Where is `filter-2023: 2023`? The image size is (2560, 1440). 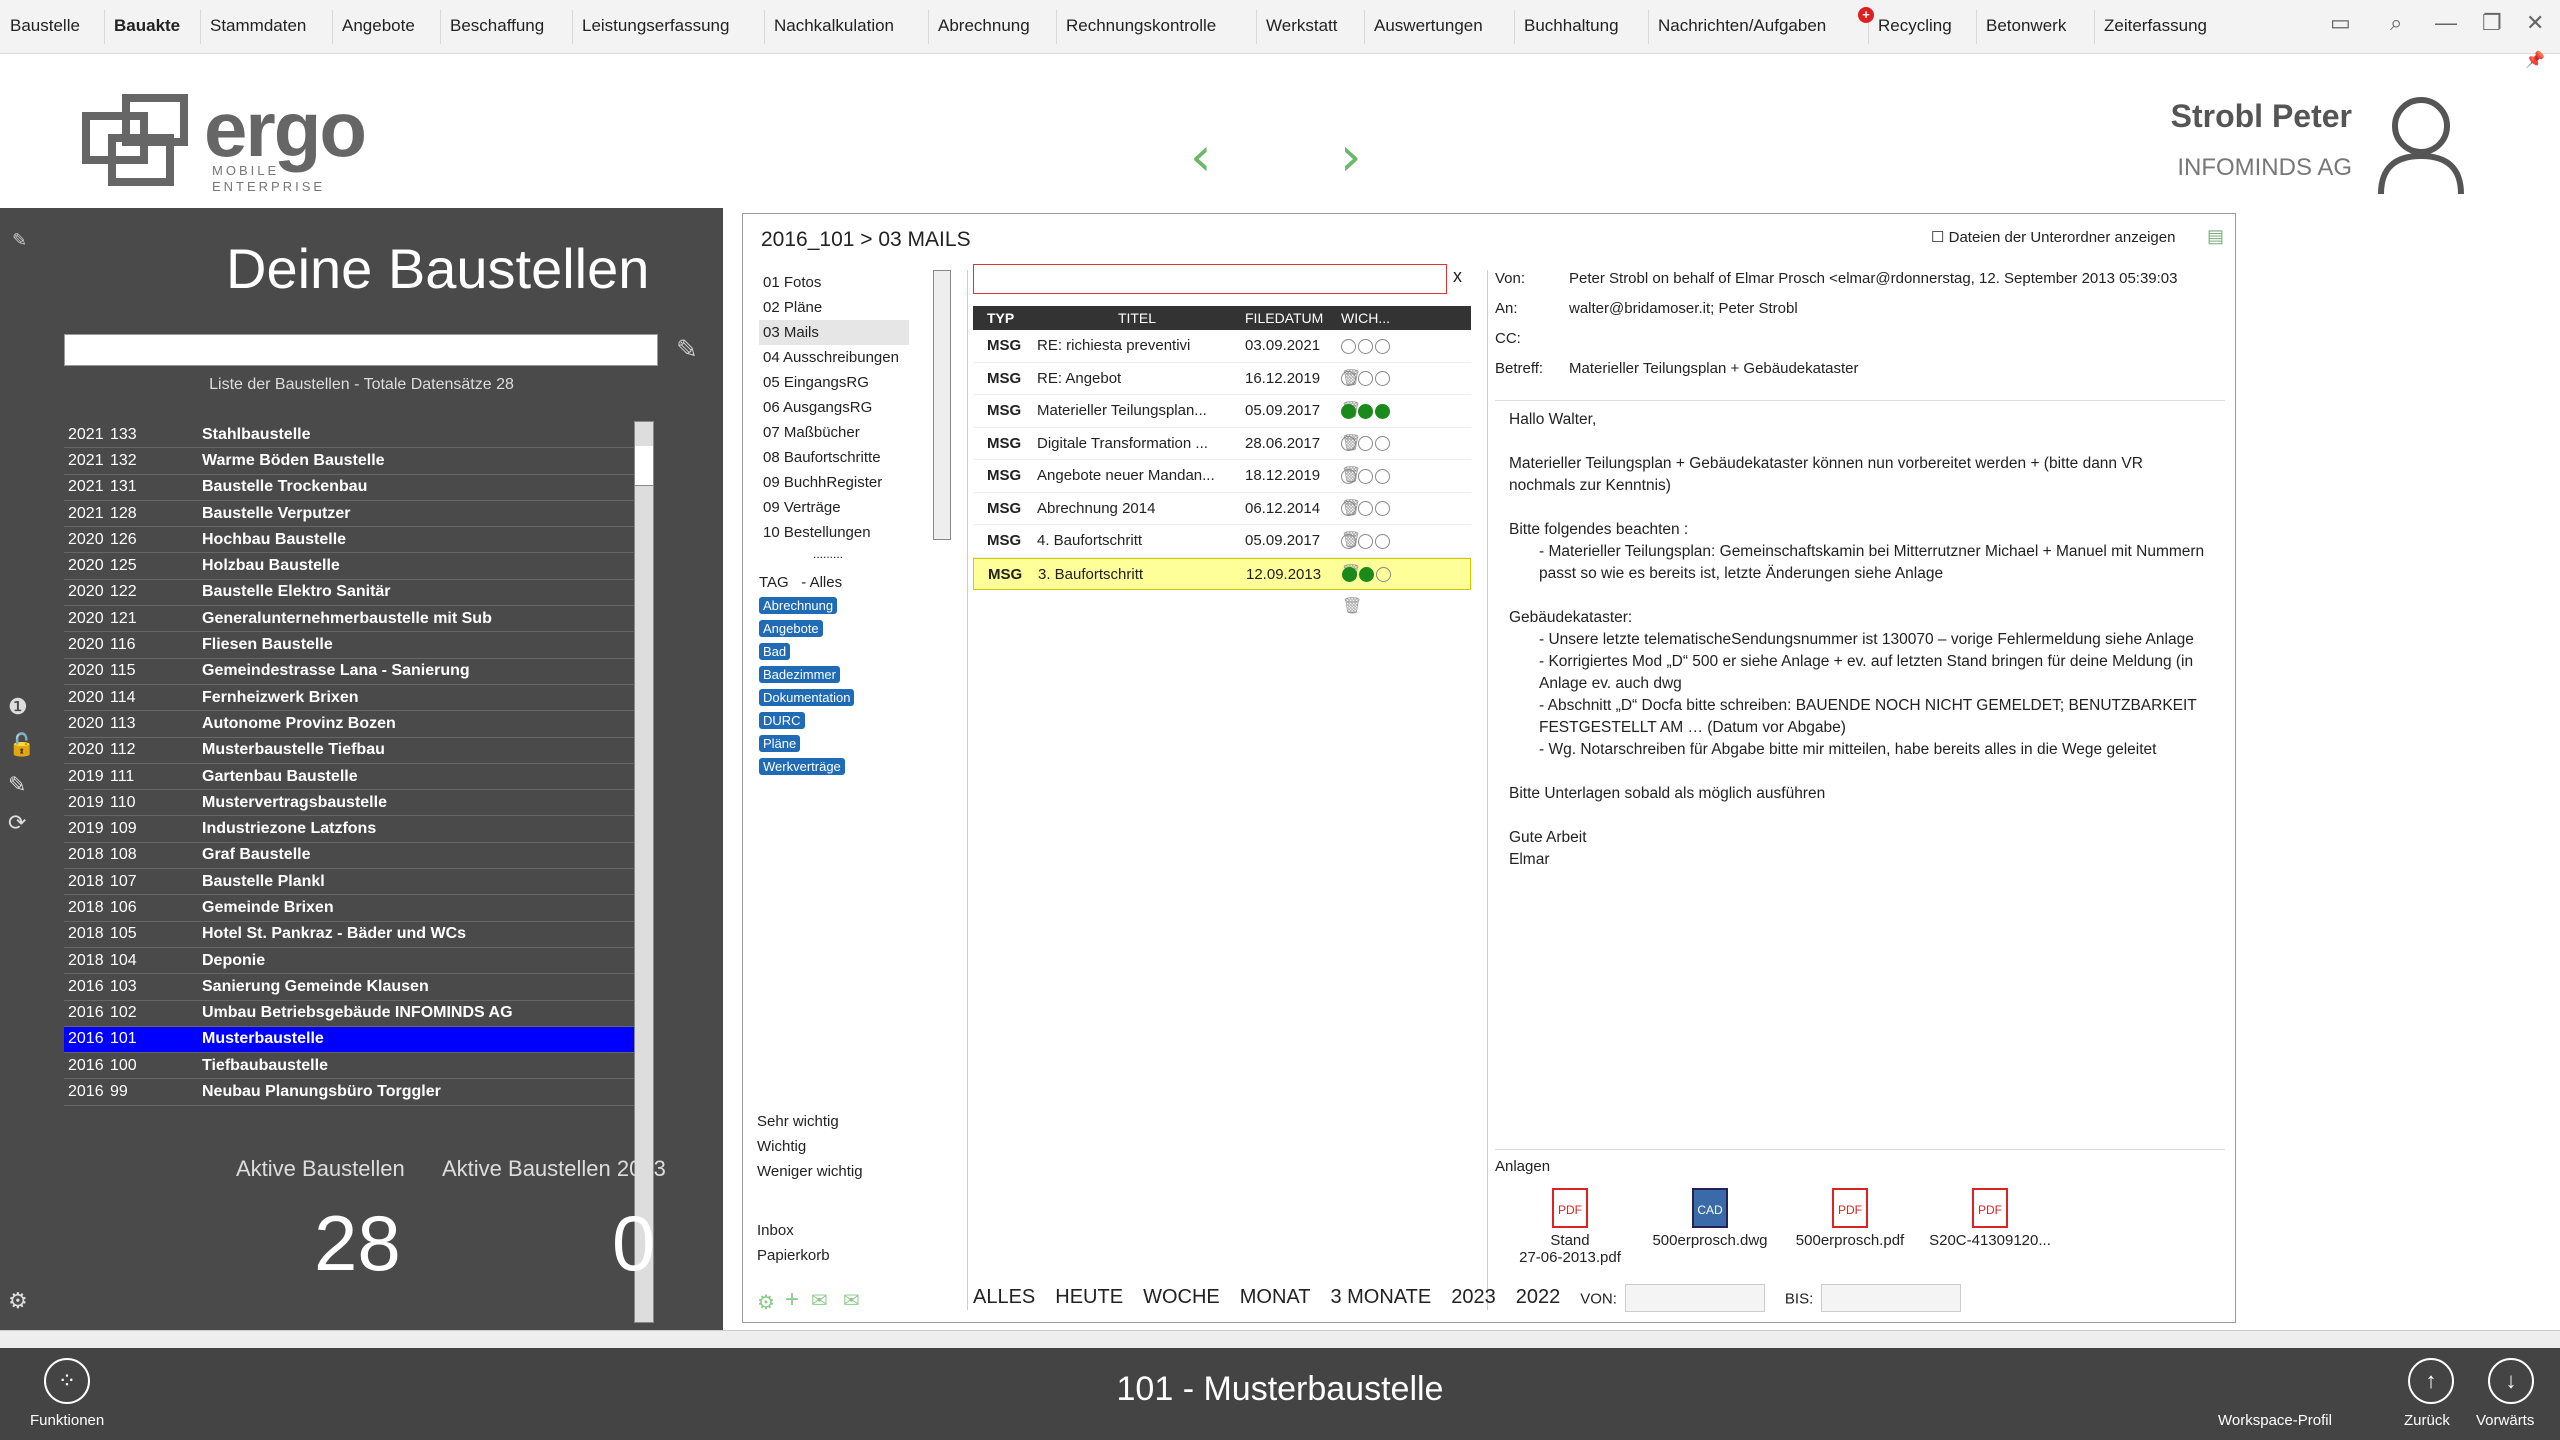
filter-2023: 2023 is located at coordinates (1473, 1297).